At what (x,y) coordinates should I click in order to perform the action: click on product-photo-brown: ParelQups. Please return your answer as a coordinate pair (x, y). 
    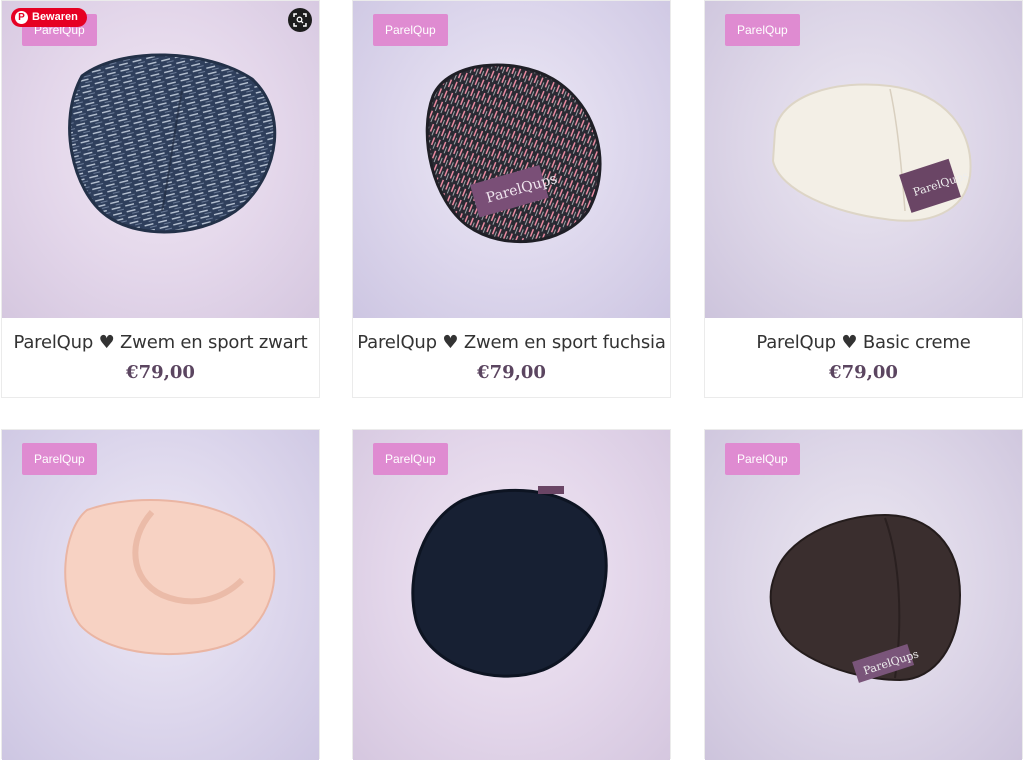
    Looking at the image, I should click on (865, 598).